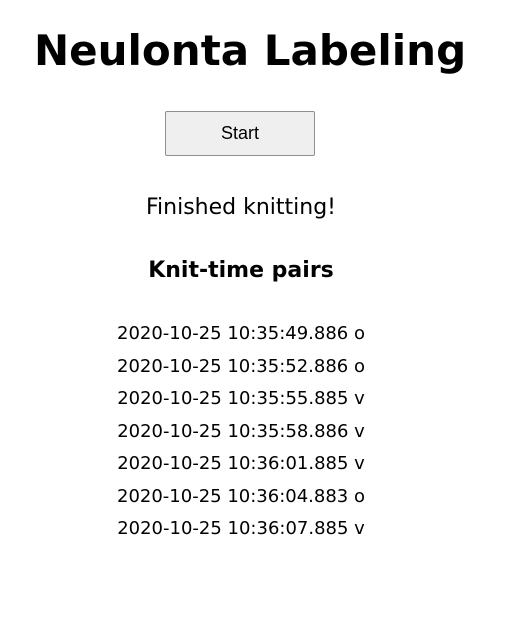 Image resolution: width=526 pixels, height=621 pixels. I want to click on pair-item: 2020-10-25 10:36:01.885 v, so click(241, 463).